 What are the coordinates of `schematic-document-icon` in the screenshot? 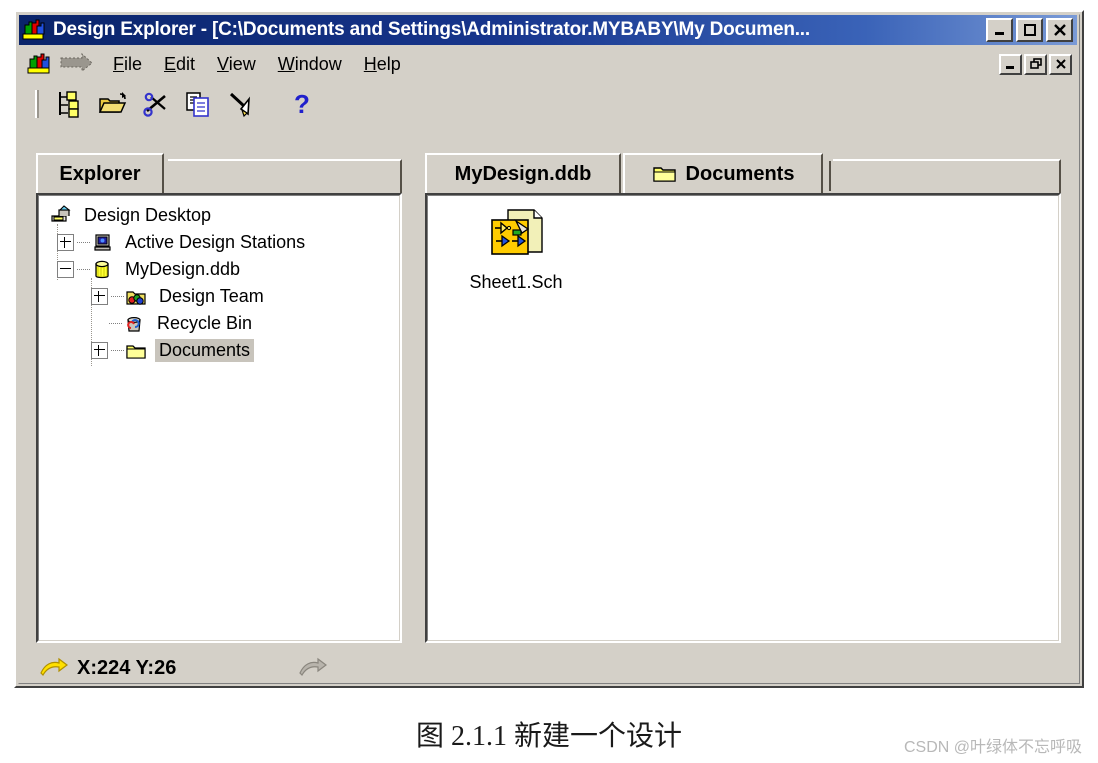 It's located at (516, 237).